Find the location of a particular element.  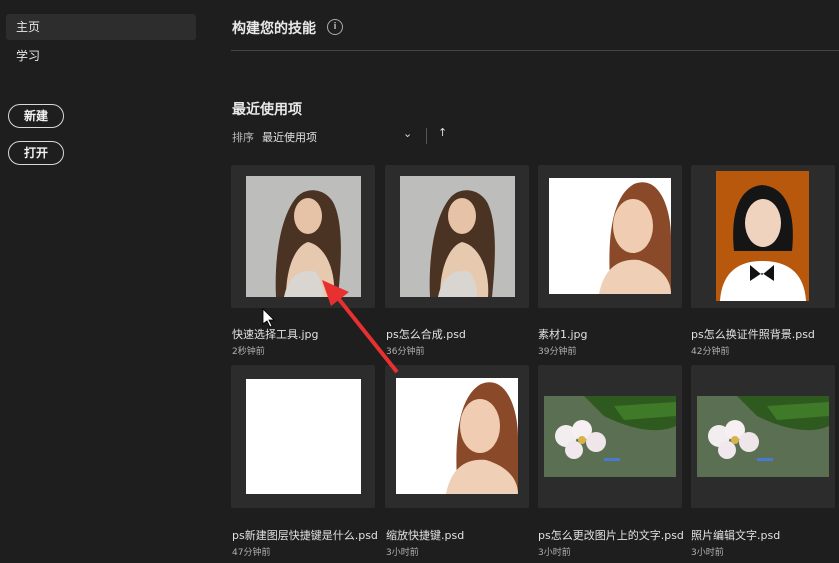

file-name: ps怎么换证件照背景.psd is located at coordinates (753, 334).